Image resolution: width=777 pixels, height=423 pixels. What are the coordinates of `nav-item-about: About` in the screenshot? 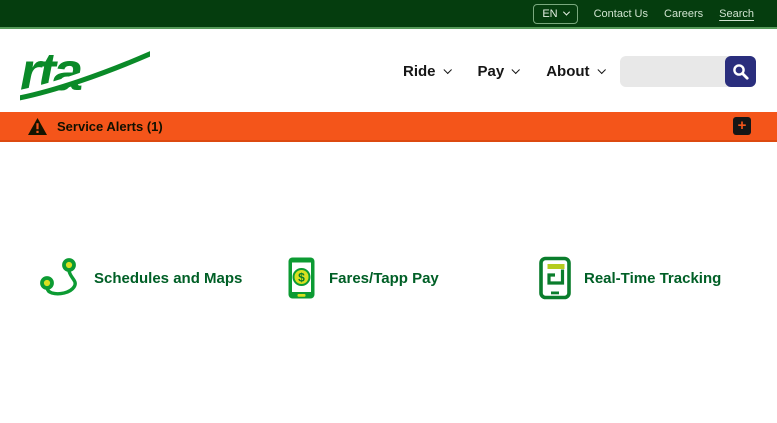 It's located at (576, 71).